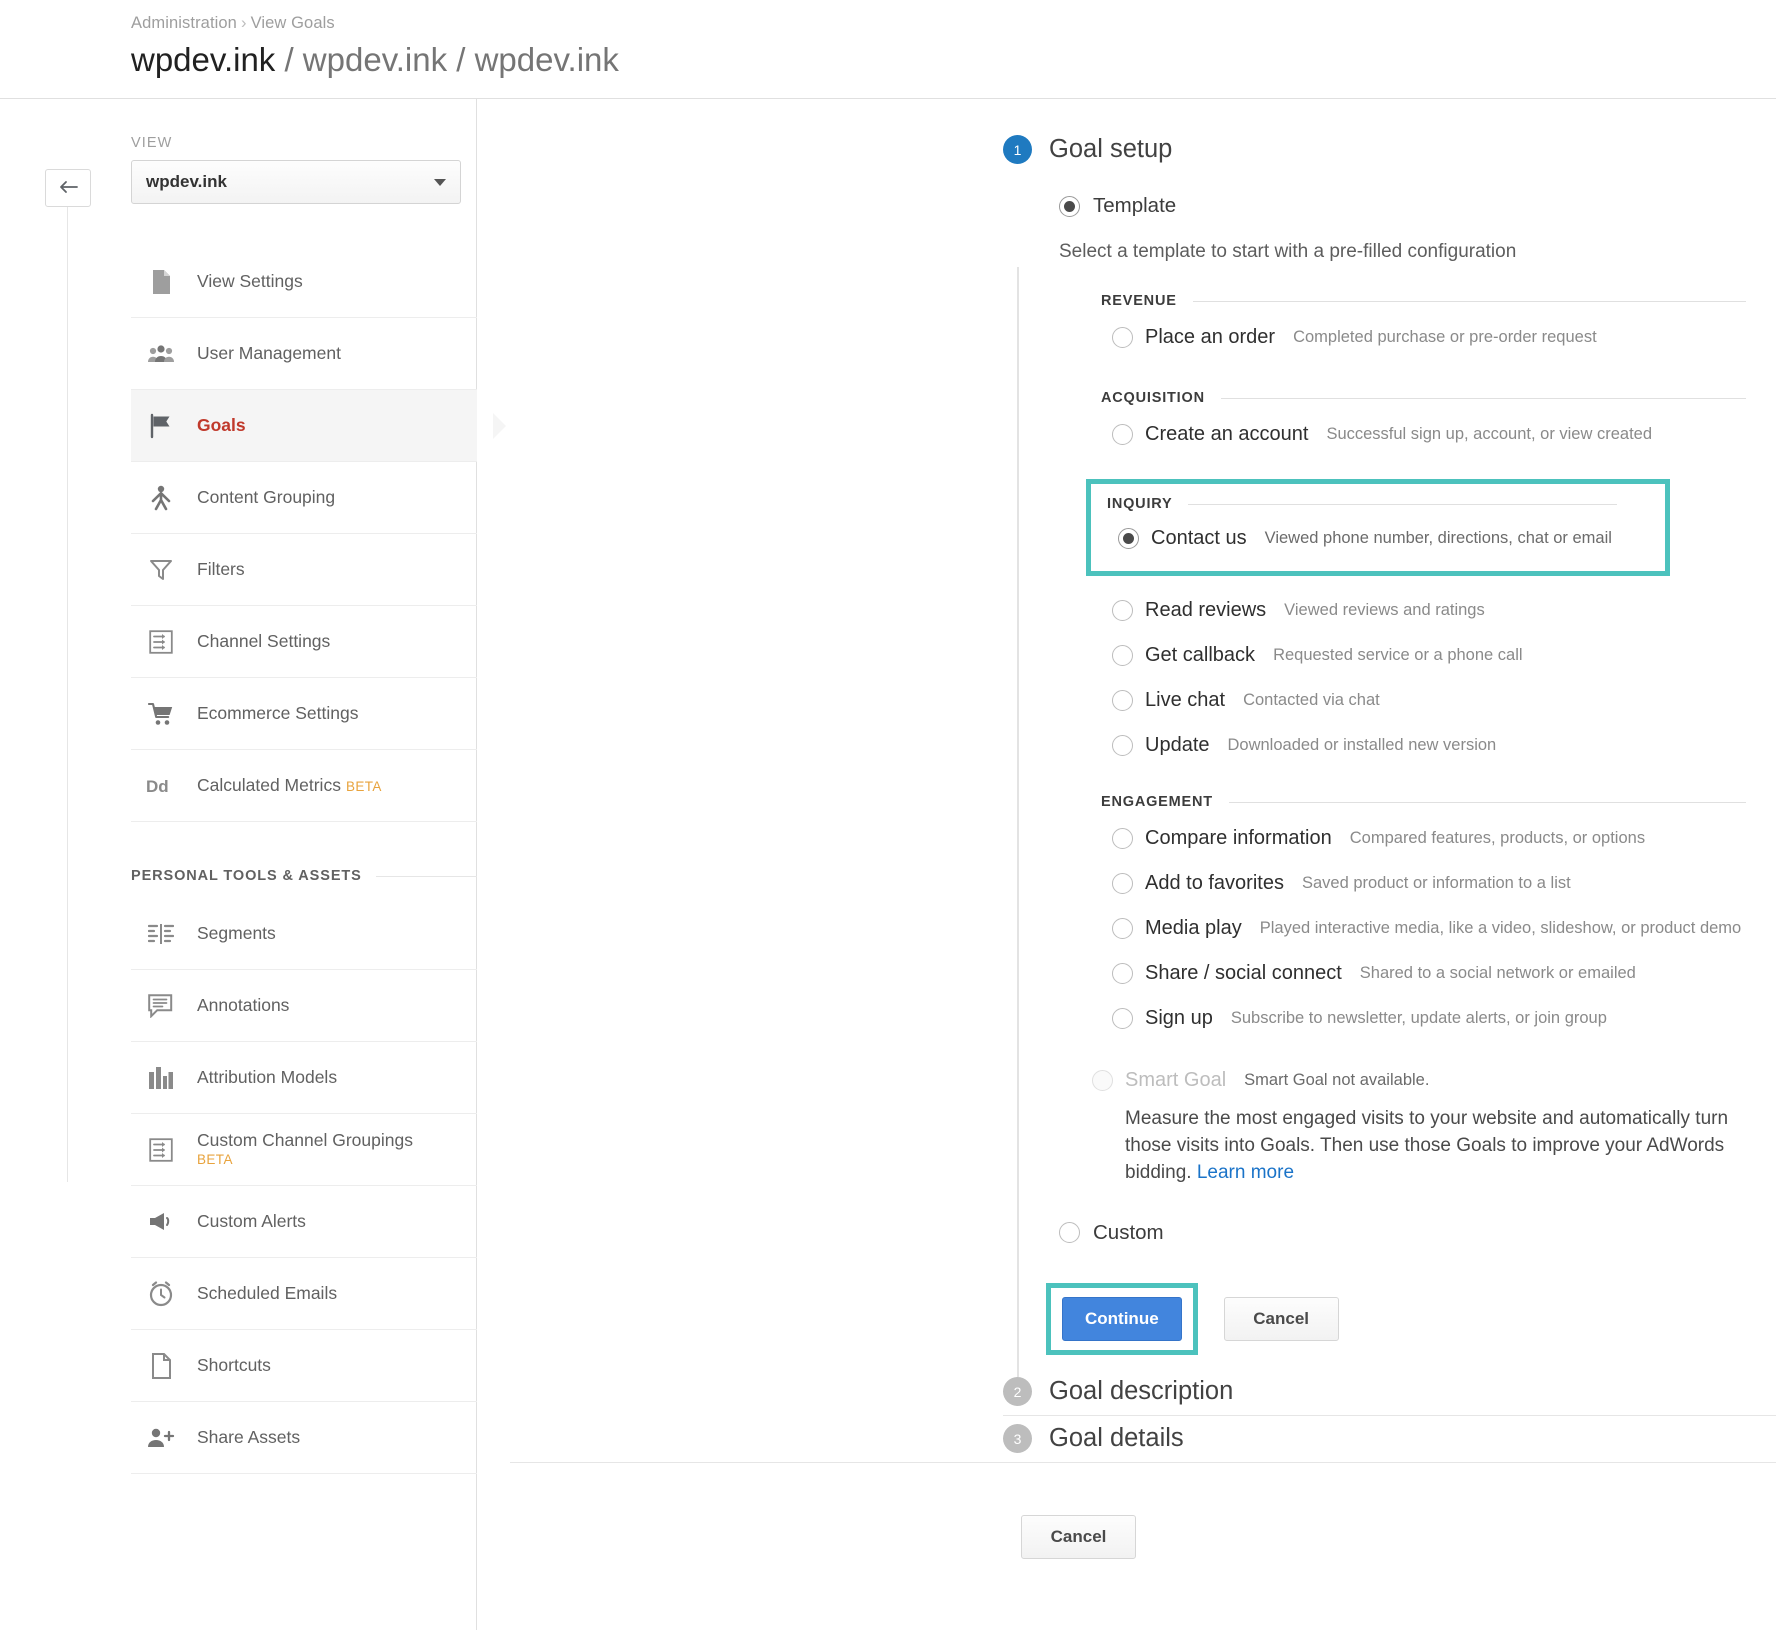  Describe the element at coordinates (251, 1220) in the screenshot. I see `sidebar-item-label: Custom Alerts` at that location.